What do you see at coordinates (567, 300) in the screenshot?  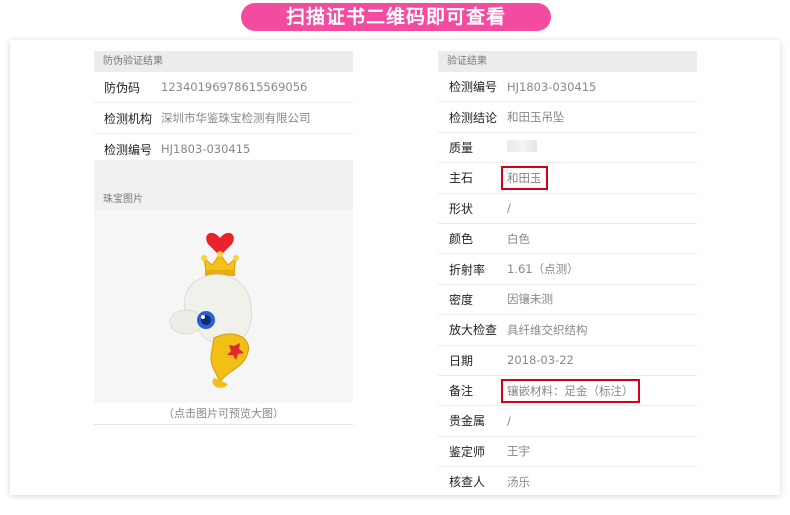 I see `result-row: 密度 因镶未测` at bounding box center [567, 300].